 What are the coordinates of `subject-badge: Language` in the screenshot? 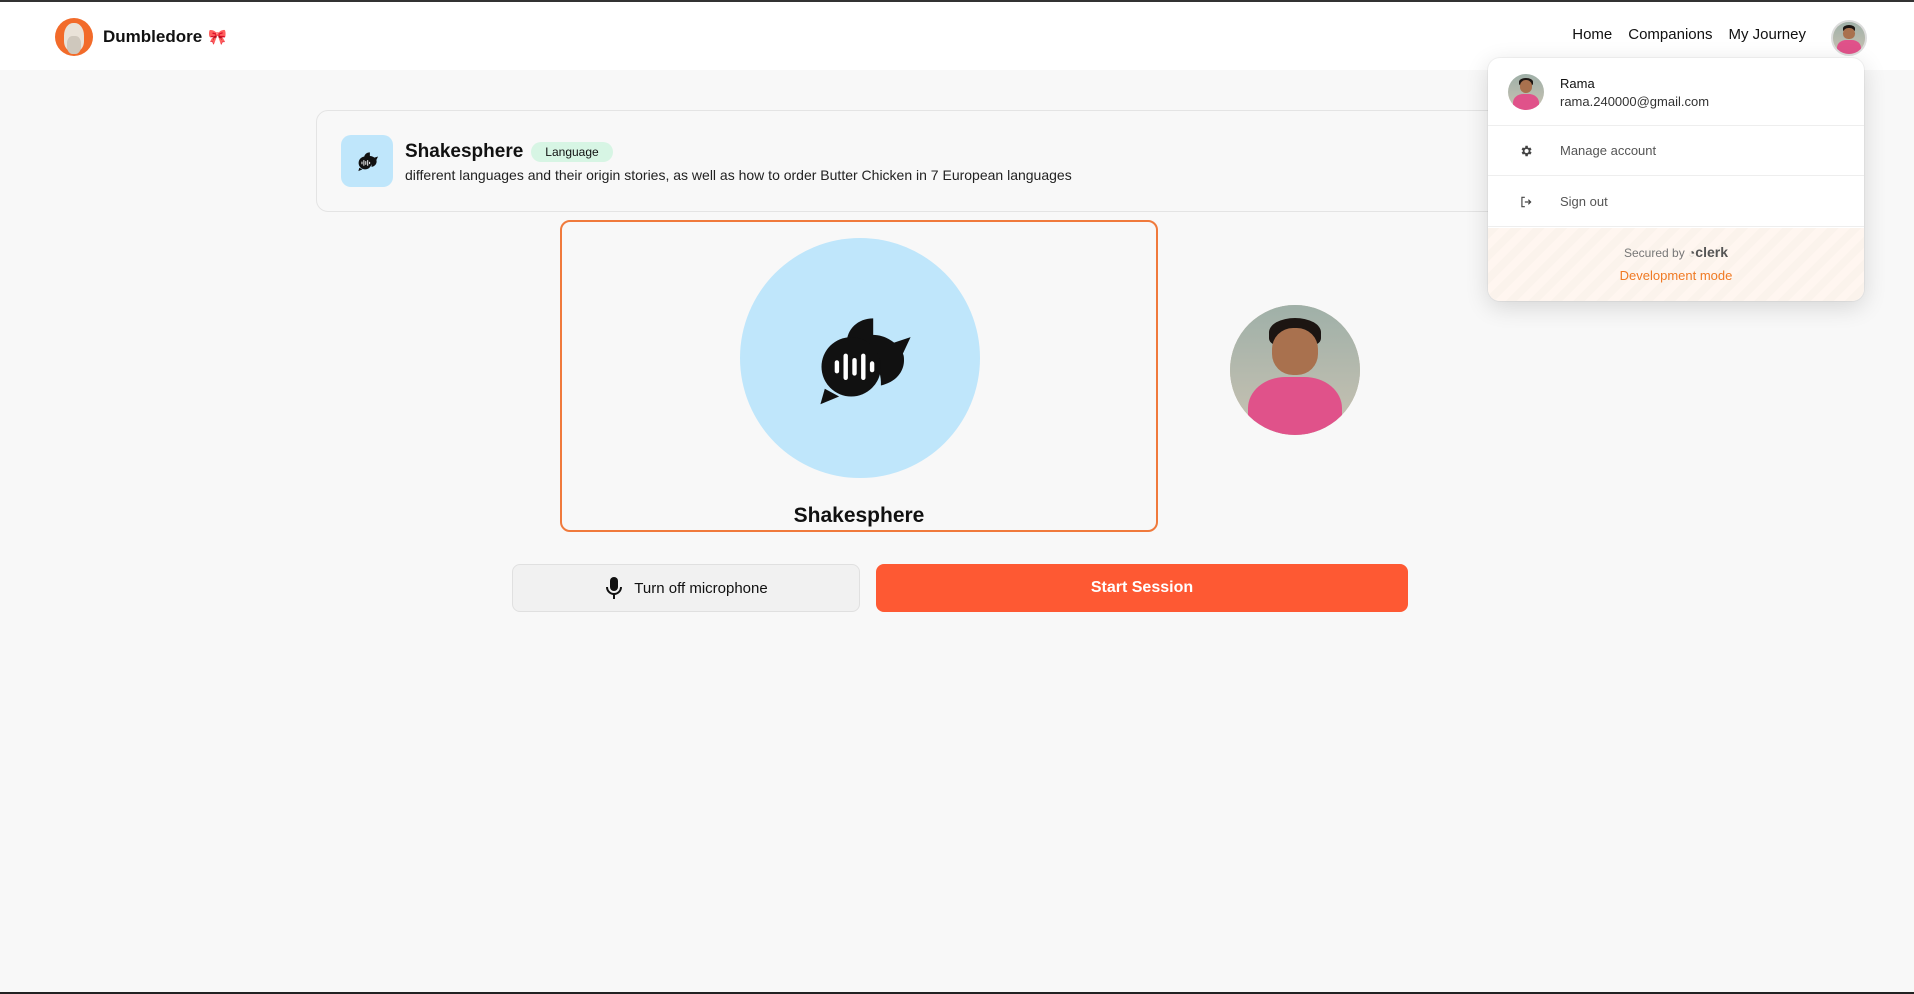 It's located at (572, 152).